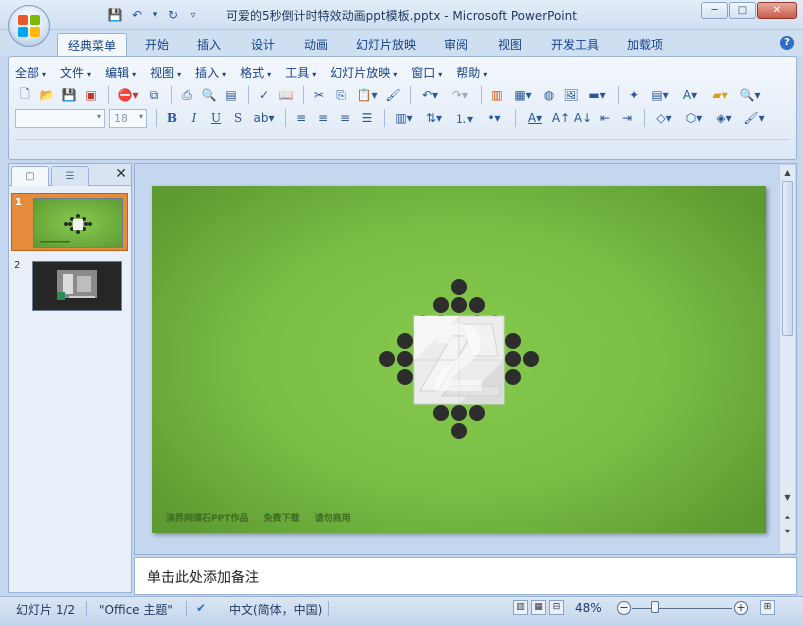 This screenshot has width=803, height=626. I want to click on vertical-scrollbar: ▲ ▼ ⏶ ⏷, so click(787, 359).